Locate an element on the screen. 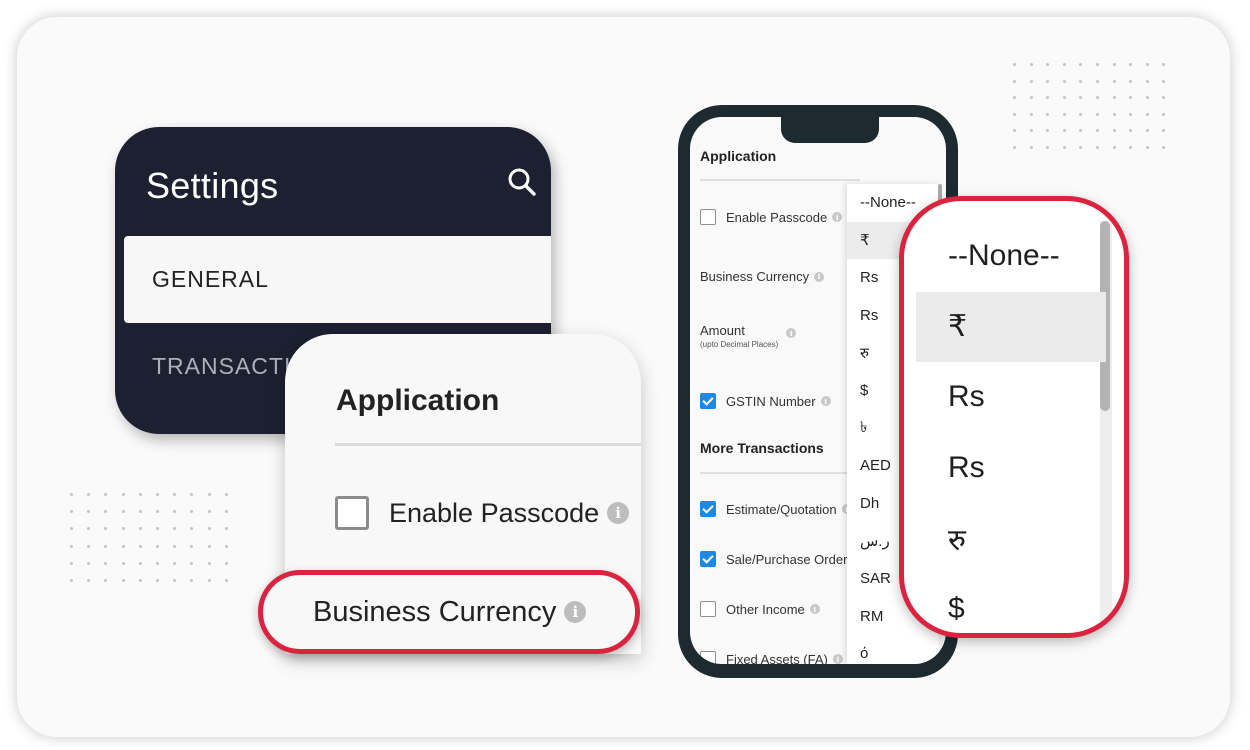 The image size is (1250, 750). search-icon is located at coordinates (522, 182).